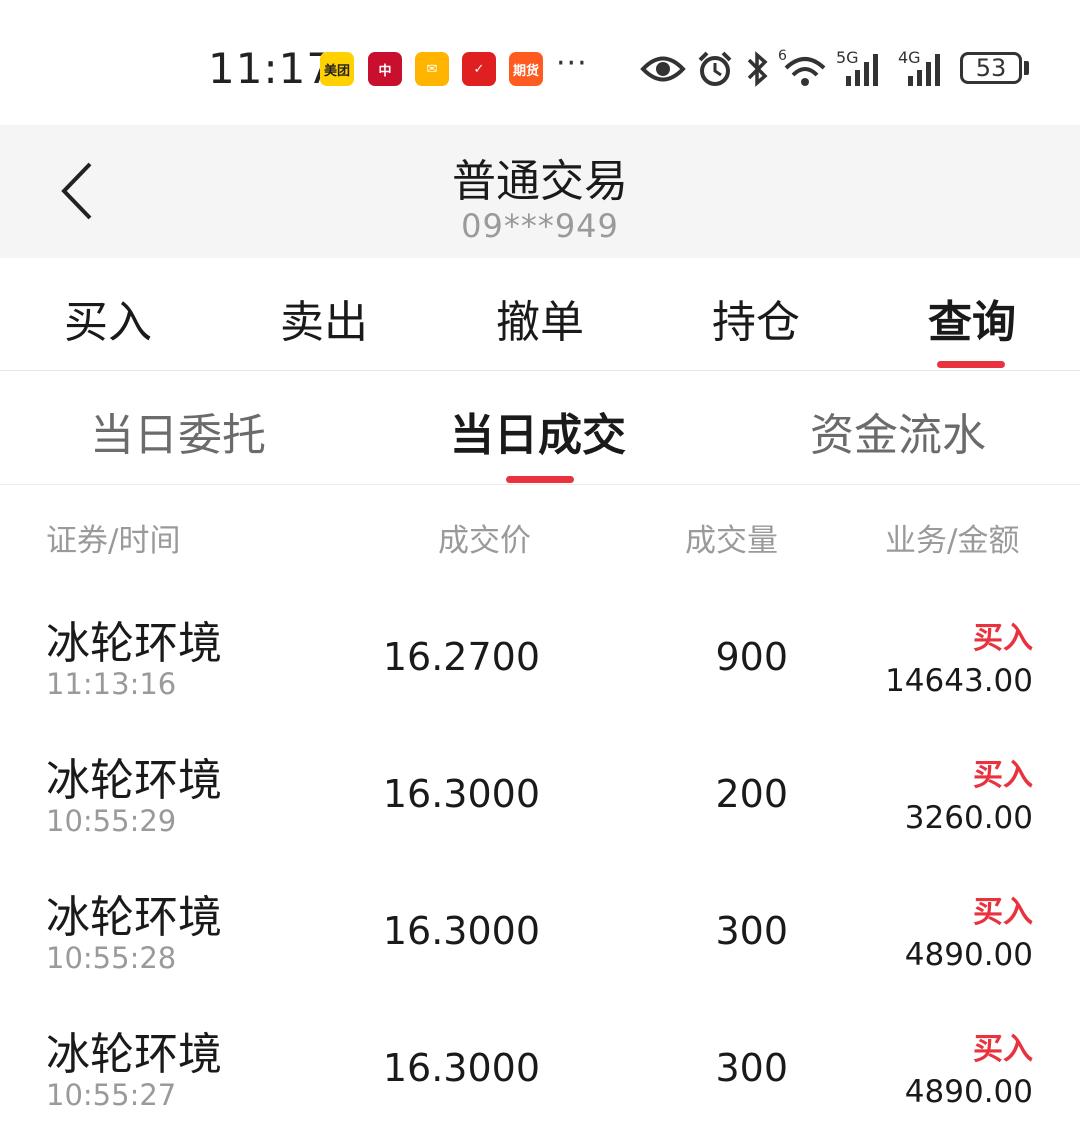 The height and width of the screenshot is (1145, 1080). I want to click on column-header-security-time: 证券/时间, so click(113, 541).